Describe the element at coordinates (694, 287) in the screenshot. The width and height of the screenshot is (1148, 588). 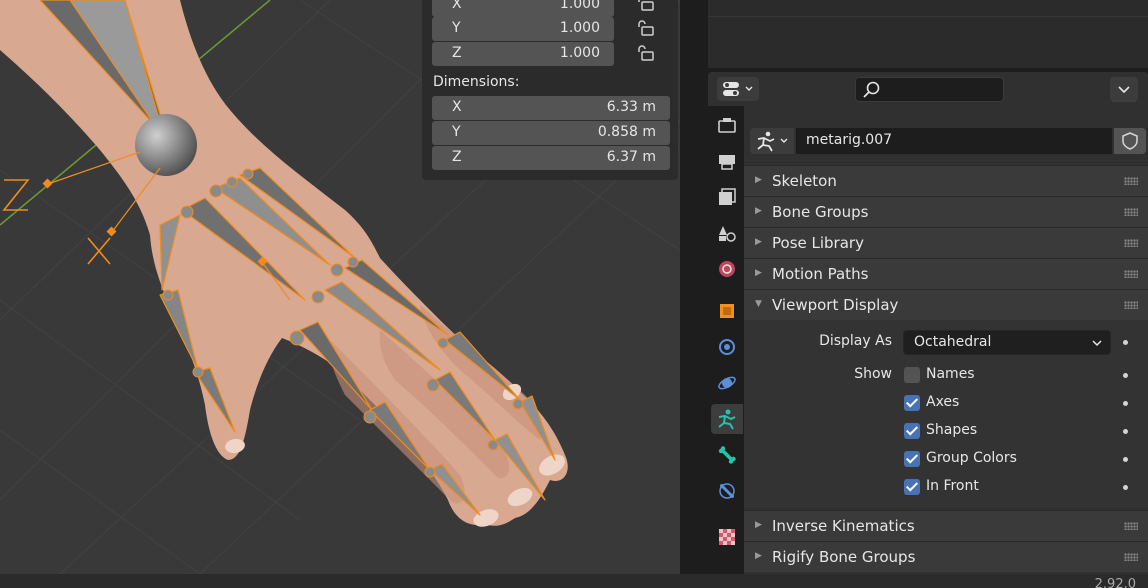
I see `area-separator` at that location.